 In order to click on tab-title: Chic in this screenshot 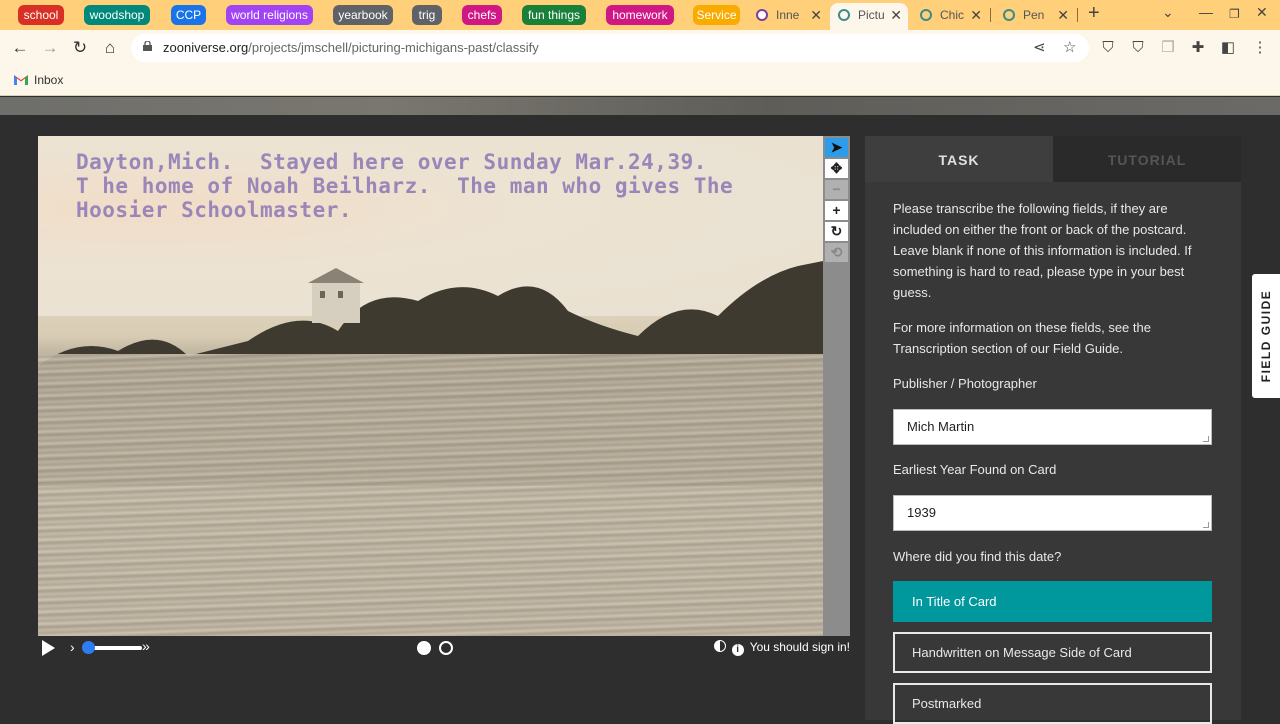, I will do `click(952, 15)`.